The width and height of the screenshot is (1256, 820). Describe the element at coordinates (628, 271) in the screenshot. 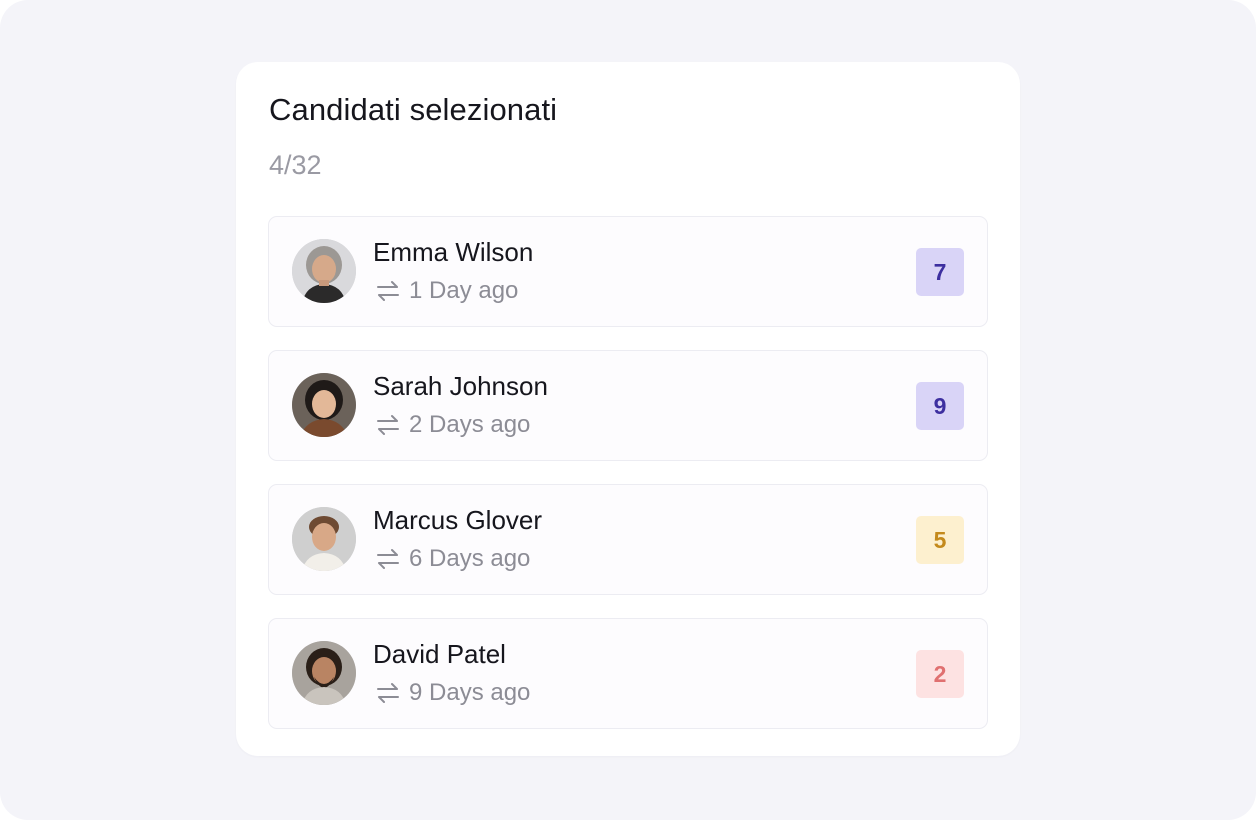

I see `candidate-row: Emma Wilson 1 Day ago 7` at that location.